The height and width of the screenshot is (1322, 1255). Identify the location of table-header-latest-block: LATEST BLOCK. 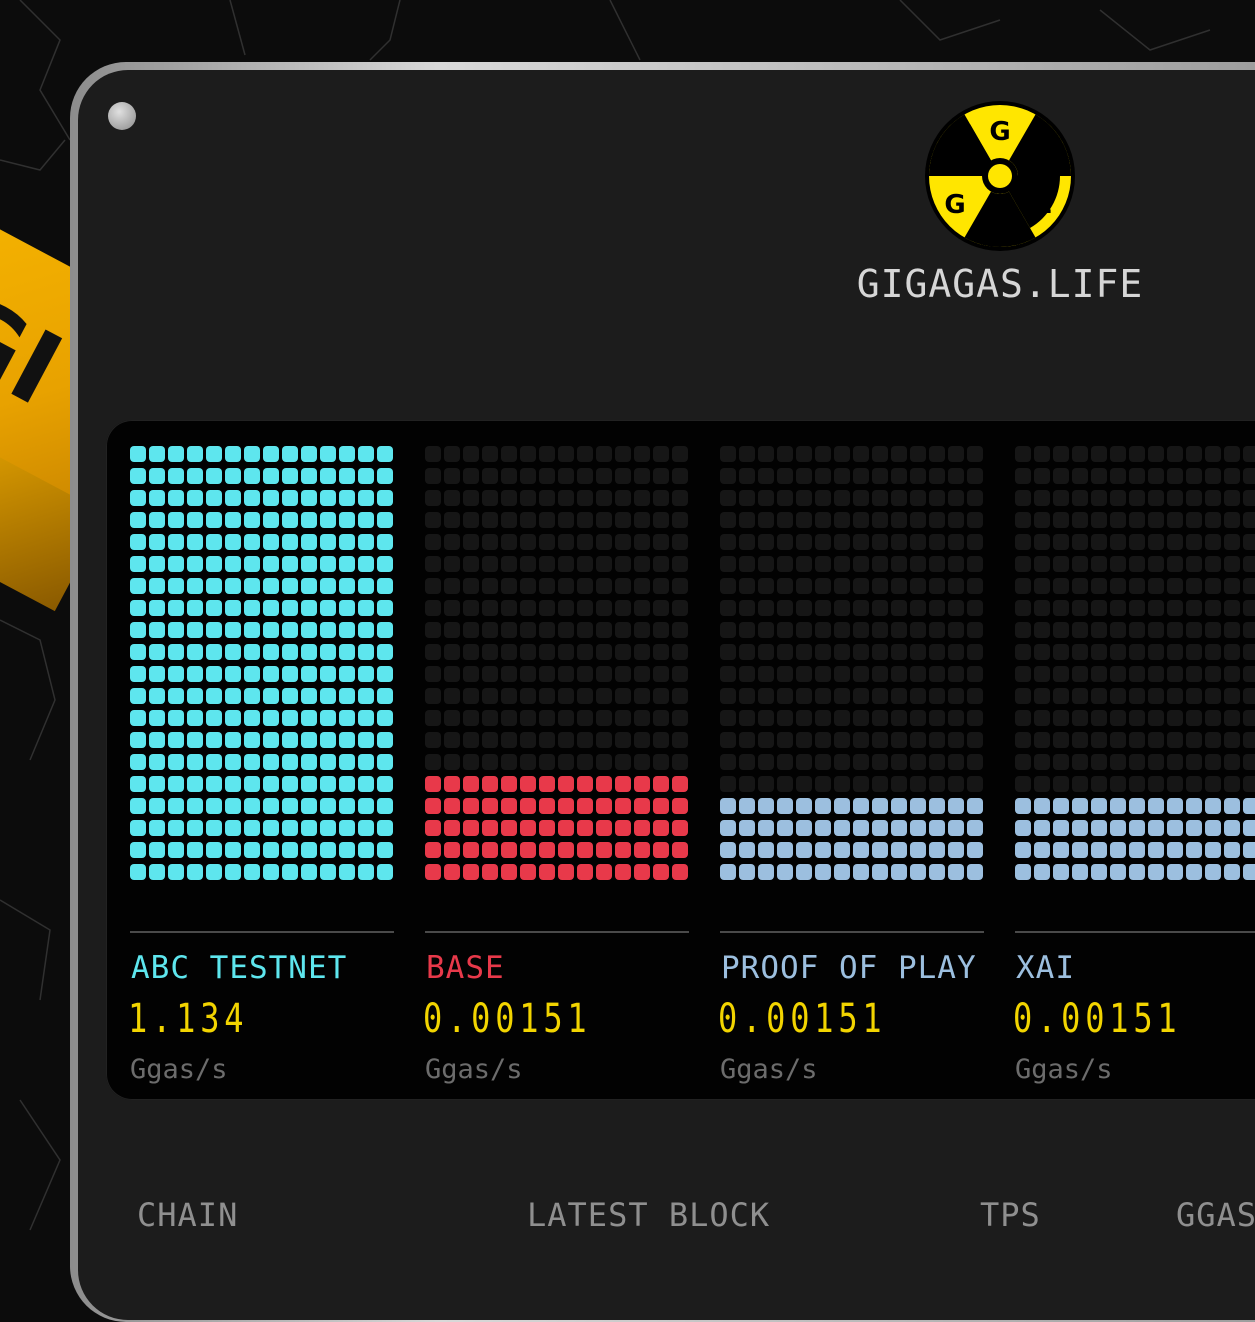
(648, 1215).